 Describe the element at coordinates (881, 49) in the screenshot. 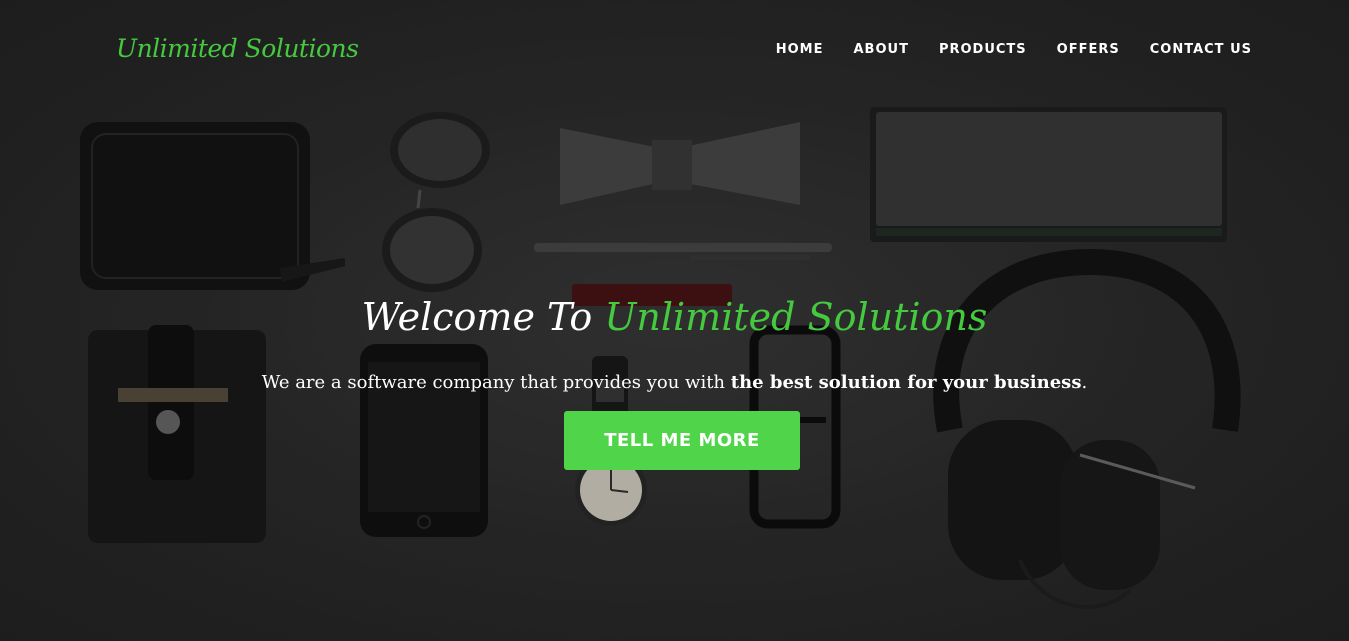

I see `nav-item-about: ABOUT` at that location.